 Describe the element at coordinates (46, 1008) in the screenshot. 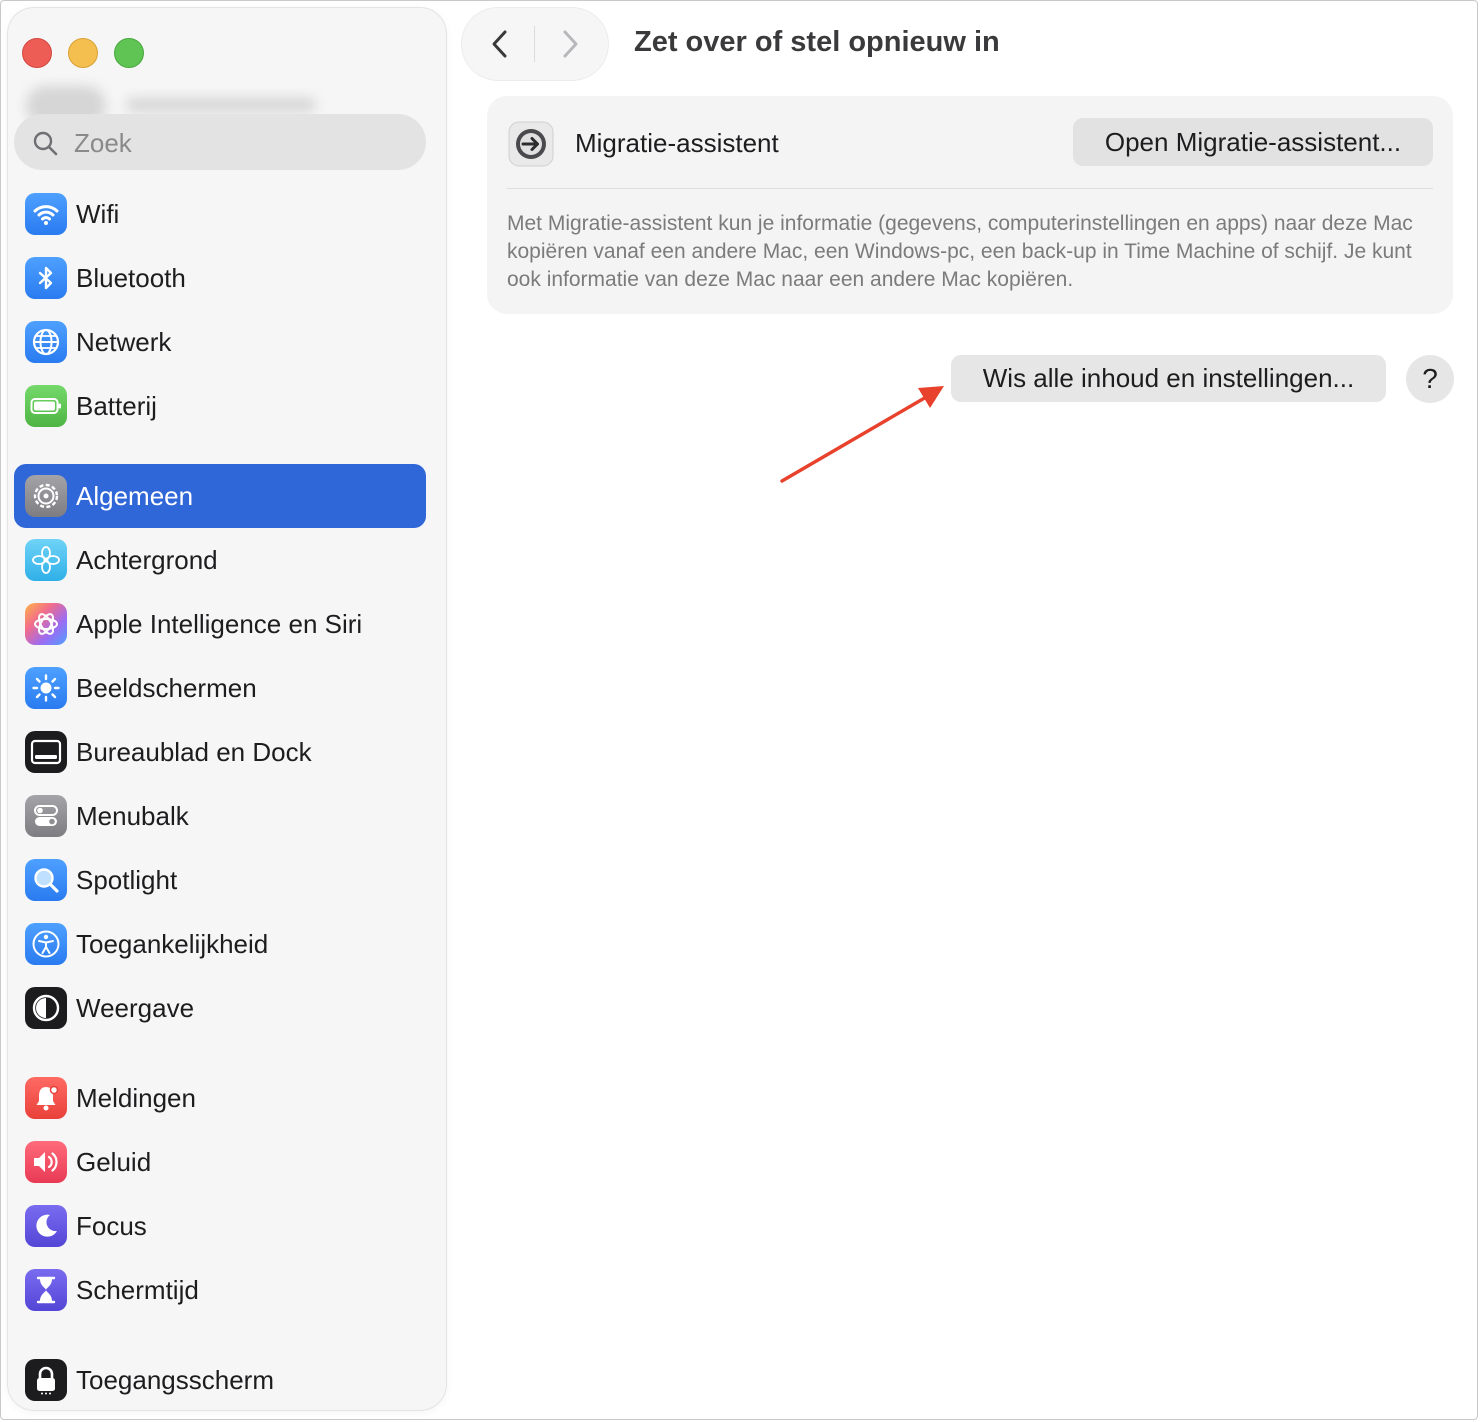

I see `appearance-icon` at that location.